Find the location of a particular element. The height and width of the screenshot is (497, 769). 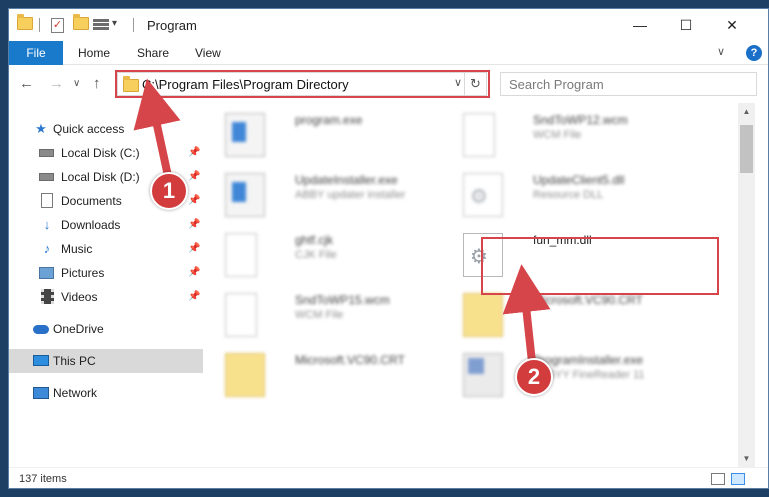

properties-check-icon: ✓ is located at coordinates (57, 25).